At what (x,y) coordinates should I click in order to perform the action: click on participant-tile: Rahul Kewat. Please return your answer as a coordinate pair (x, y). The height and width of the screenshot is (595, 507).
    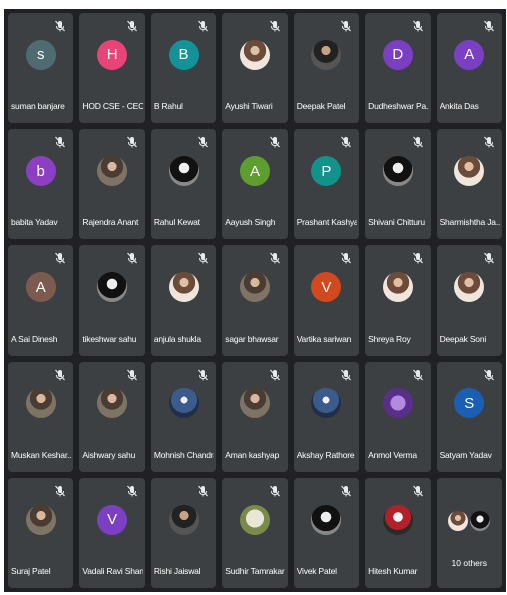
    Looking at the image, I should click on (183, 184).